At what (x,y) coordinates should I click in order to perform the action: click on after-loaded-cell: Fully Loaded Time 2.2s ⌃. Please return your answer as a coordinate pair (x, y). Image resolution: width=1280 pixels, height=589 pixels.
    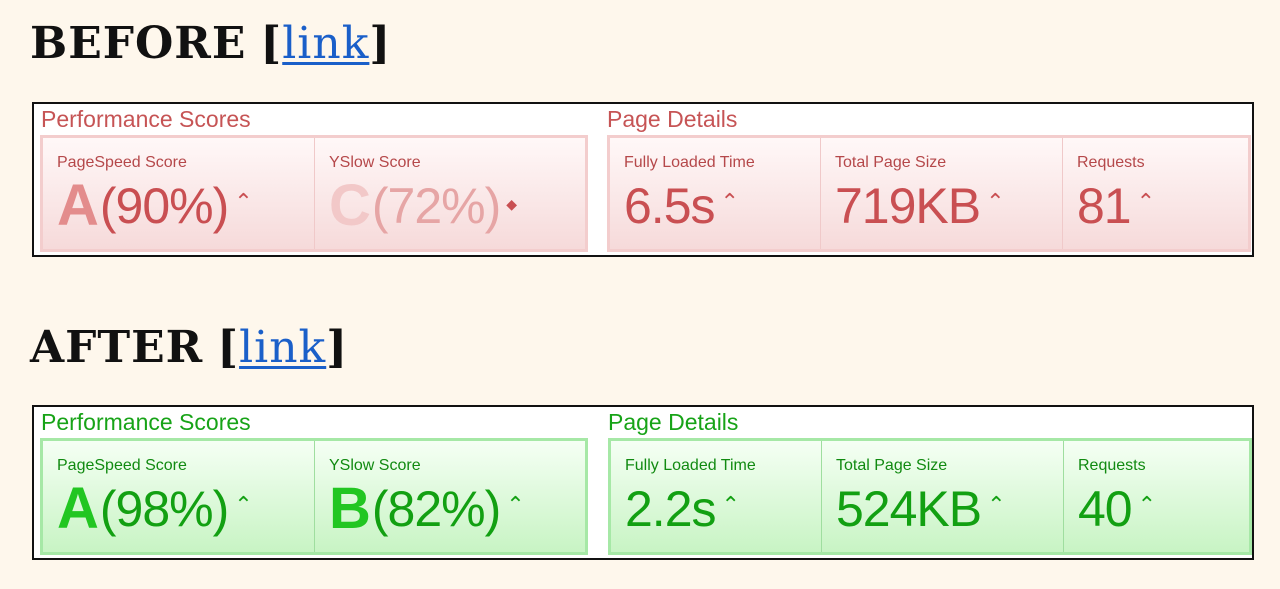
    Looking at the image, I should click on (716, 496).